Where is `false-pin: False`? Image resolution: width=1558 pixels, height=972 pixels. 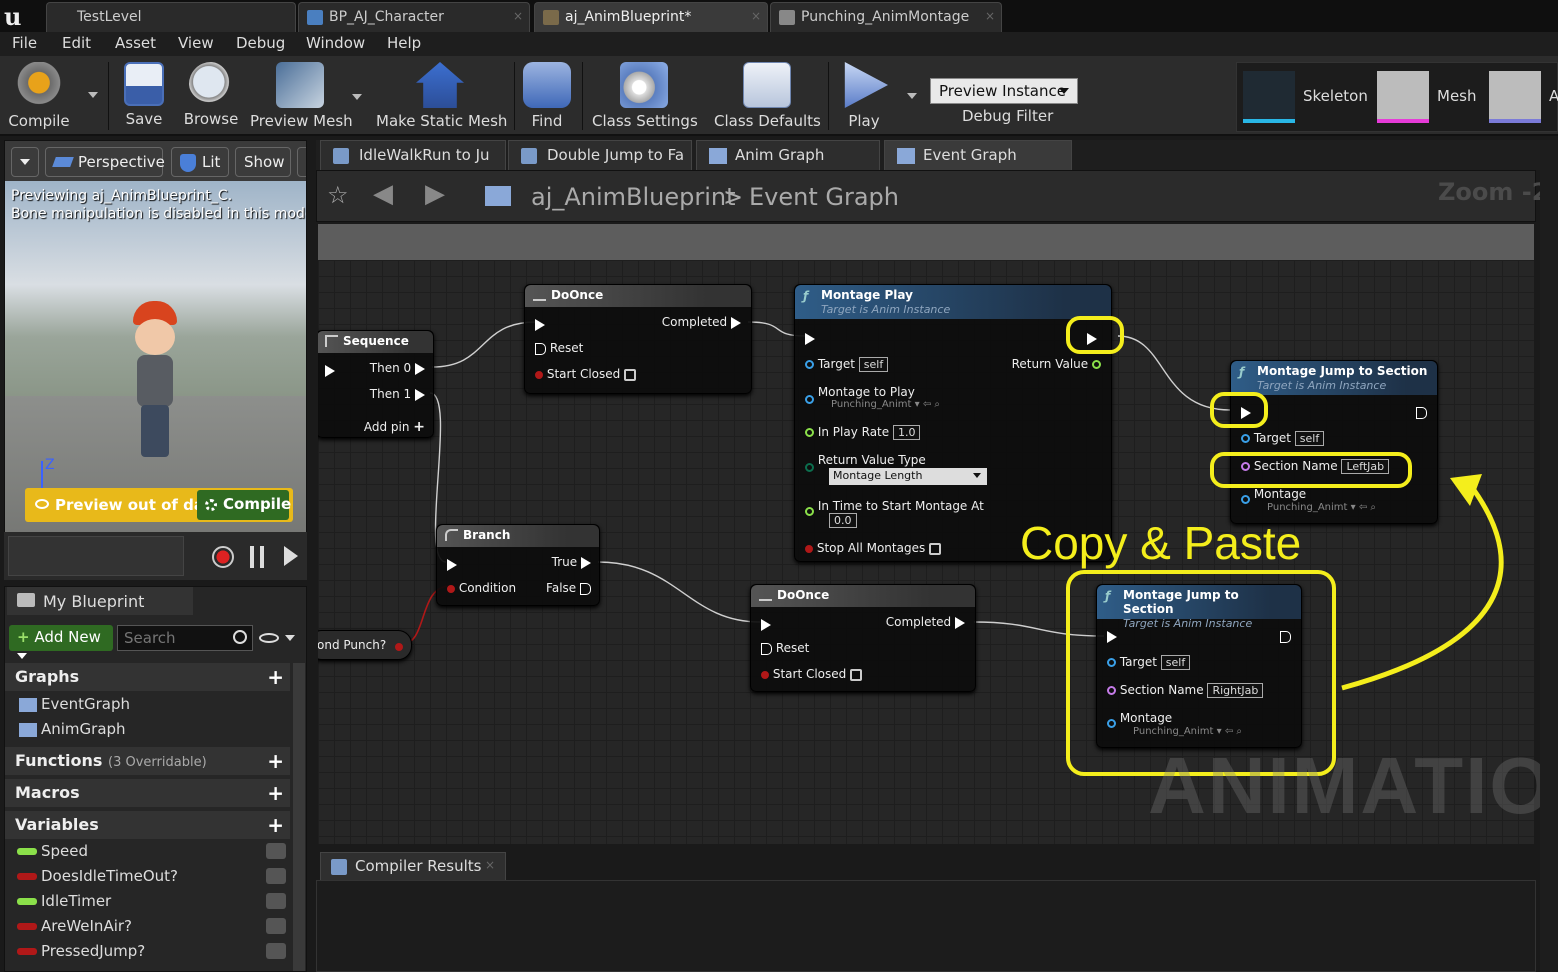
false-pin: False is located at coordinates (568, 588).